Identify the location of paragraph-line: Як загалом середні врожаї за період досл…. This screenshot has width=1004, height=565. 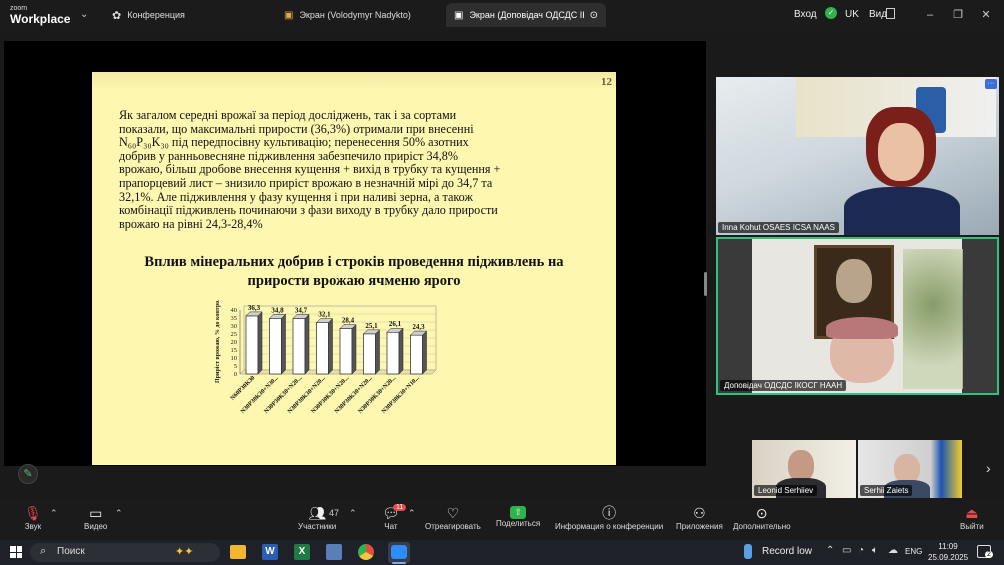
(288, 115).